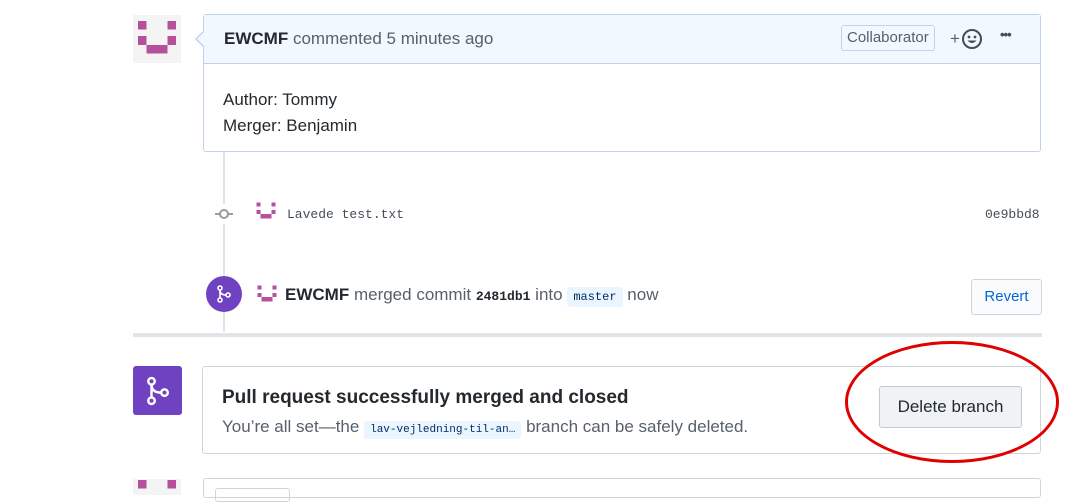 This screenshot has height=502, width=1077. I want to click on merge-text-before: merged commit, so click(412, 294).